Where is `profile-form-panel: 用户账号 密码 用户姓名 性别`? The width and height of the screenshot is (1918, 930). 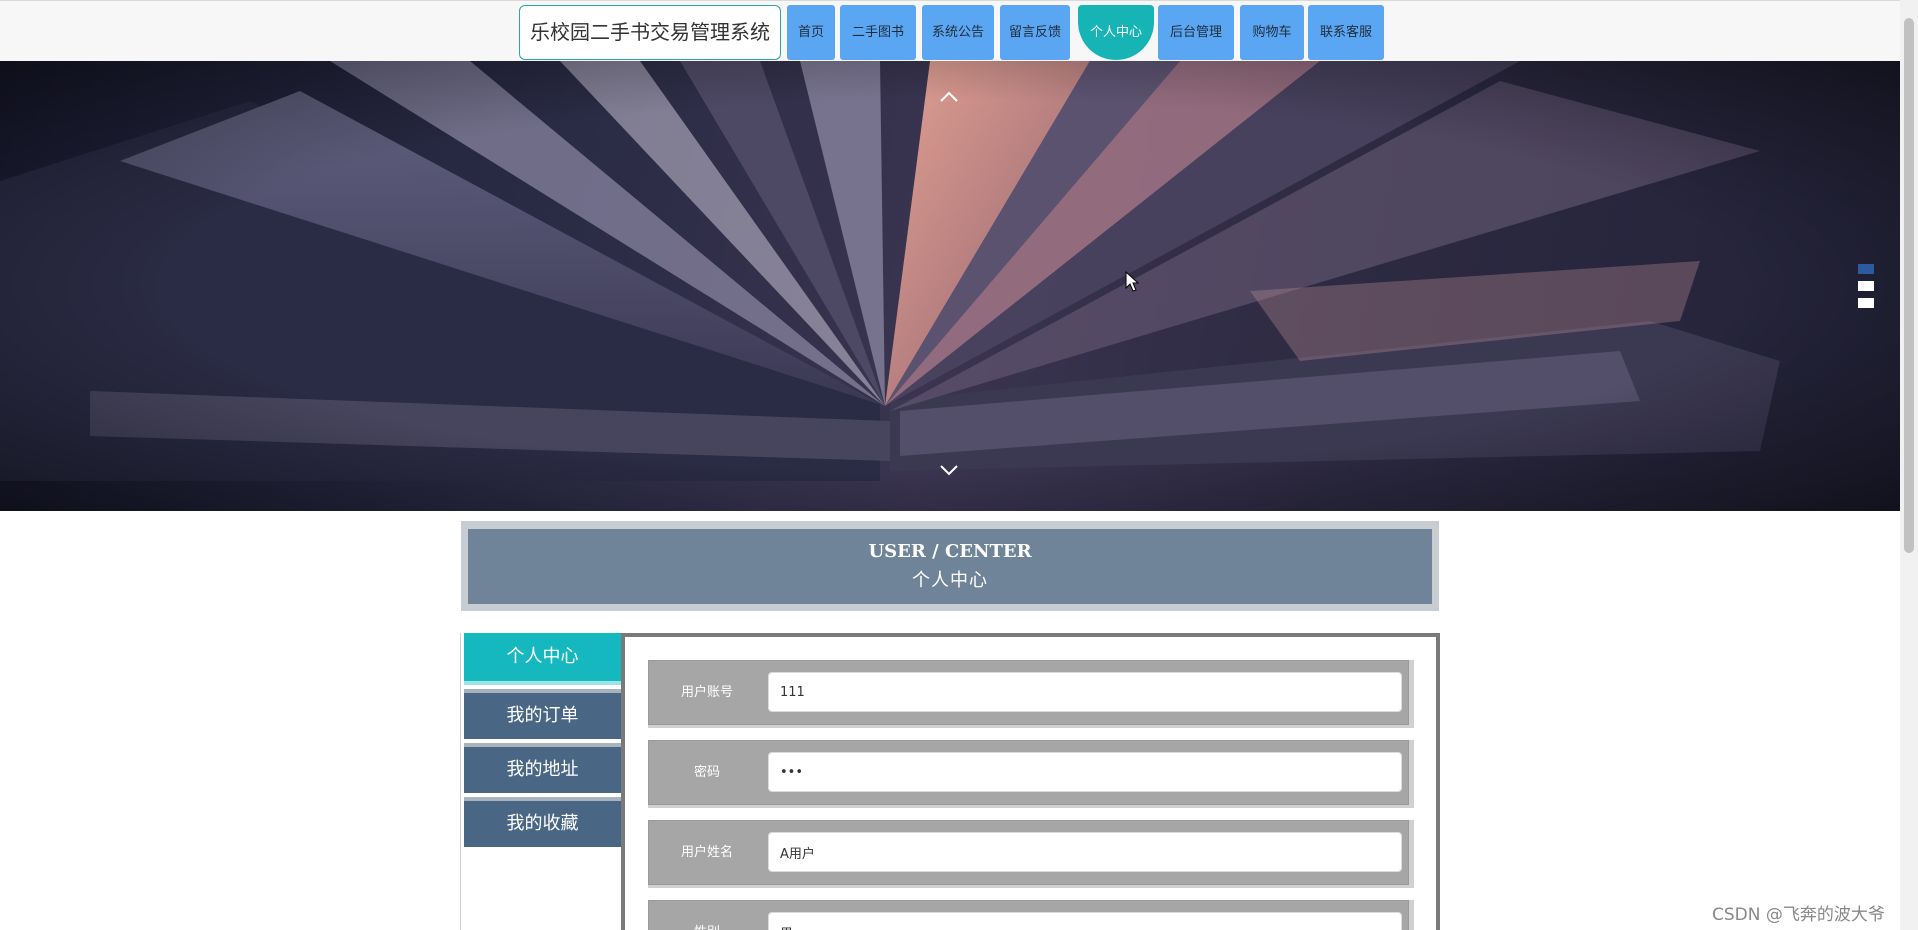 profile-form-panel: 用户账号 密码 用户姓名 性别 is located at coordinates (1030, 781).